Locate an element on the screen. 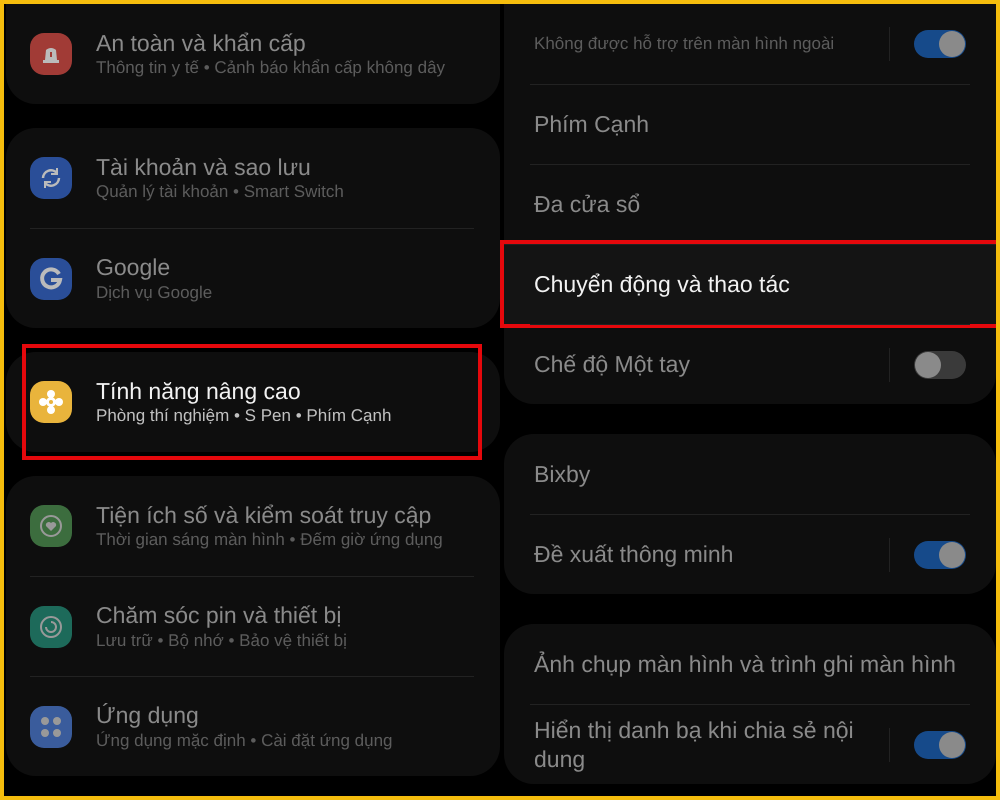 The width and height of the screenshot is (1000, 800). settings-item: Chăm sóc pin và thiết bị Lưu trữ • Bộ nhớ • Bảo vệ thiết bị is located at coordinates (252, 626).